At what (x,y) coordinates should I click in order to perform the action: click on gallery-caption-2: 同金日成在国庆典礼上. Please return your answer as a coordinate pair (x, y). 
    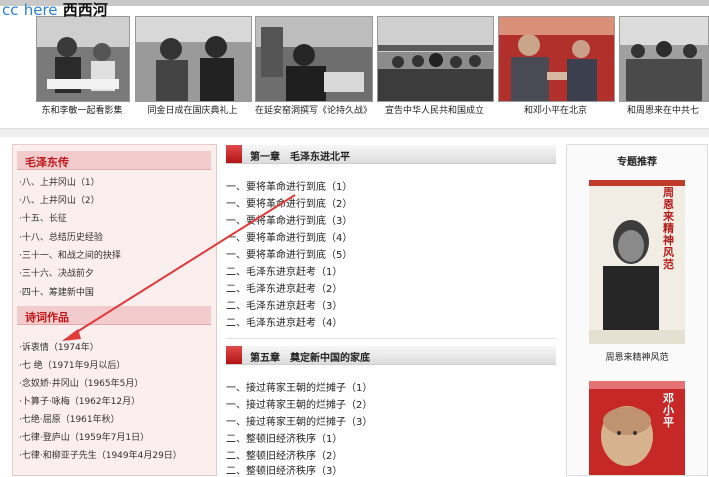
    Looking at the image, I should click on (192, 109).